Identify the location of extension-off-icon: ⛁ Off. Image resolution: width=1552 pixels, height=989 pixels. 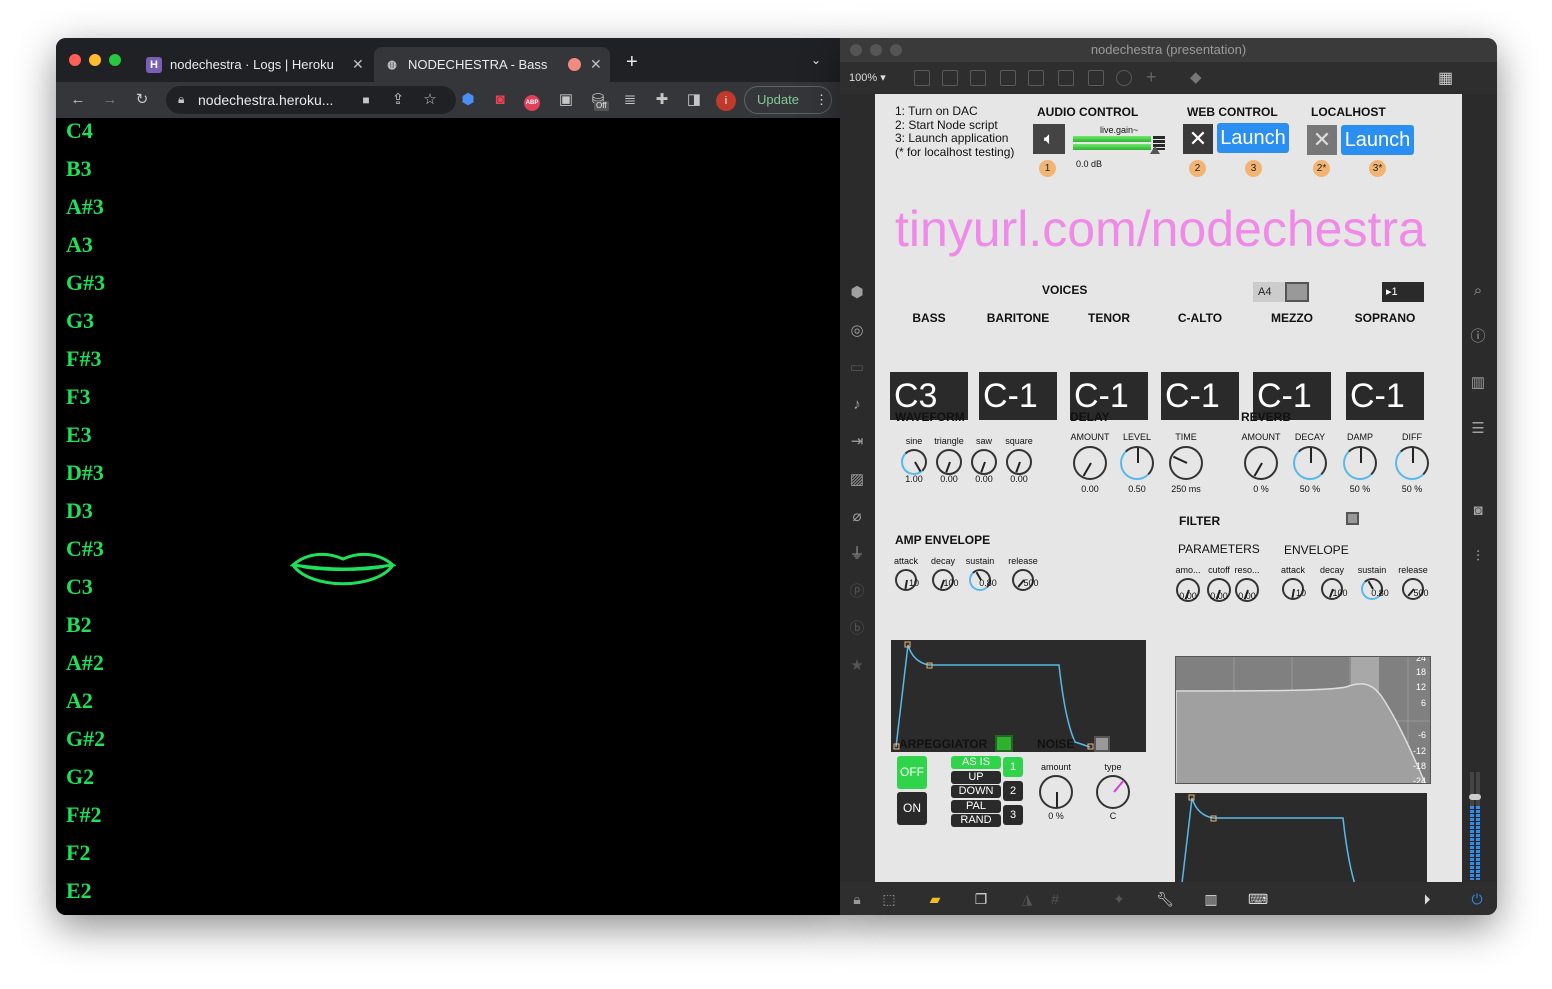
(598, 100).